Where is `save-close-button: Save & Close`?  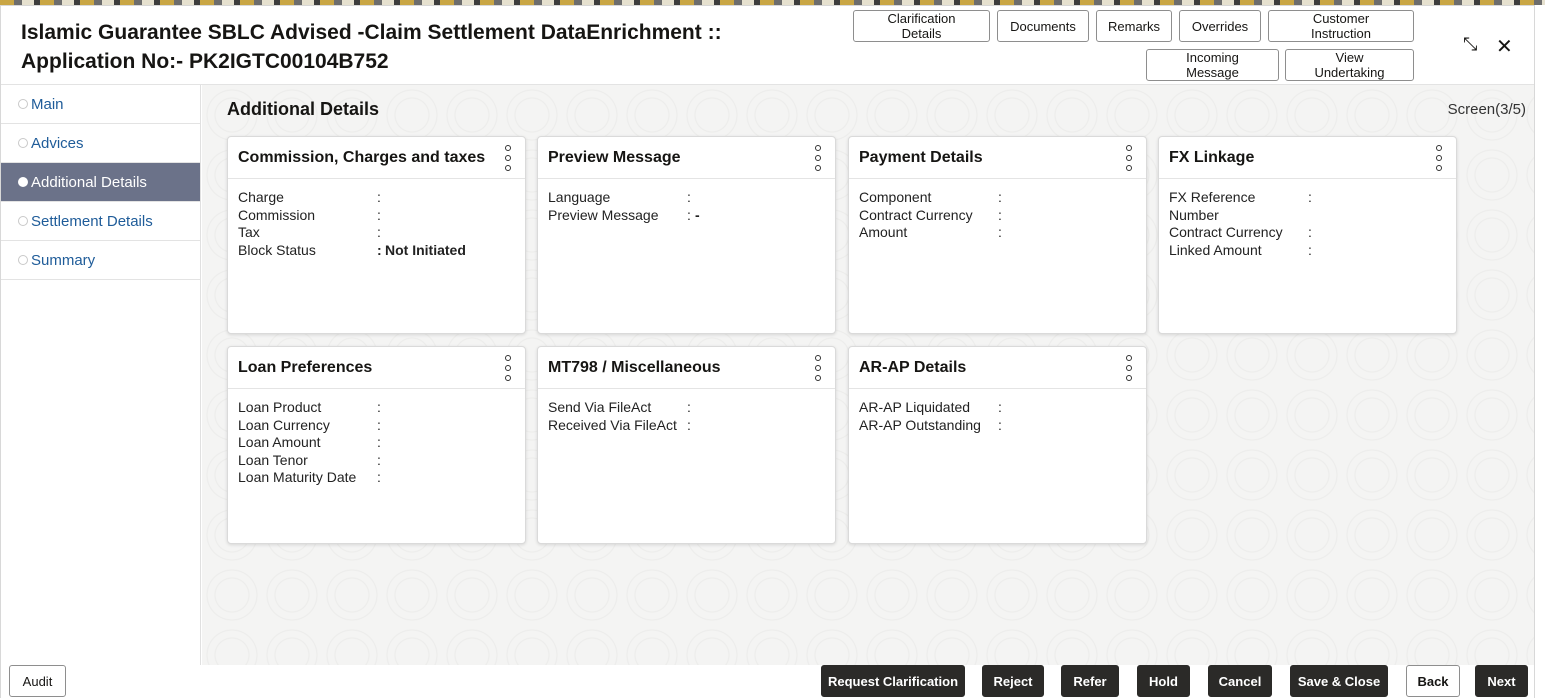
save-close-button: Save & Close is located at coordinates (1339, 681).